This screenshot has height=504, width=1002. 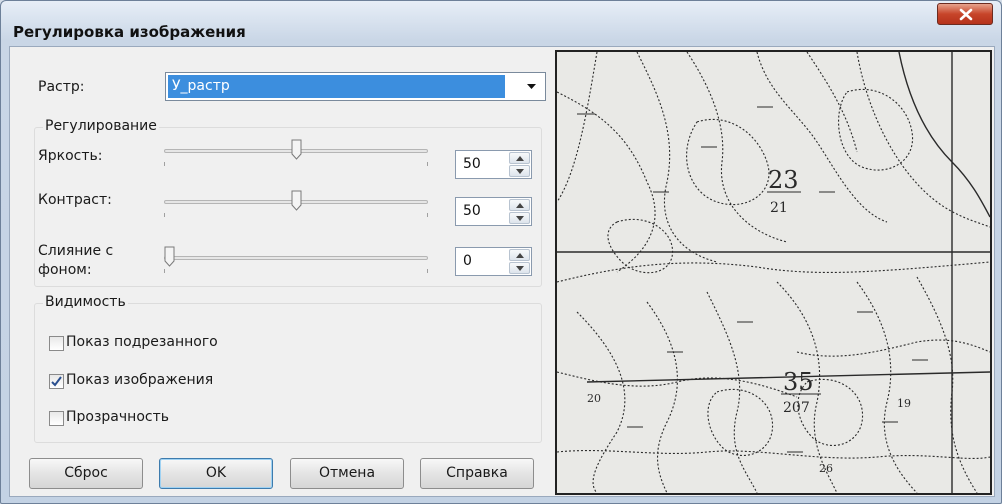 What do you see at coordinates (129, 32) in the screenshot?
I see `window-title: Регулировка изображения` at bounding box center [129, 32].